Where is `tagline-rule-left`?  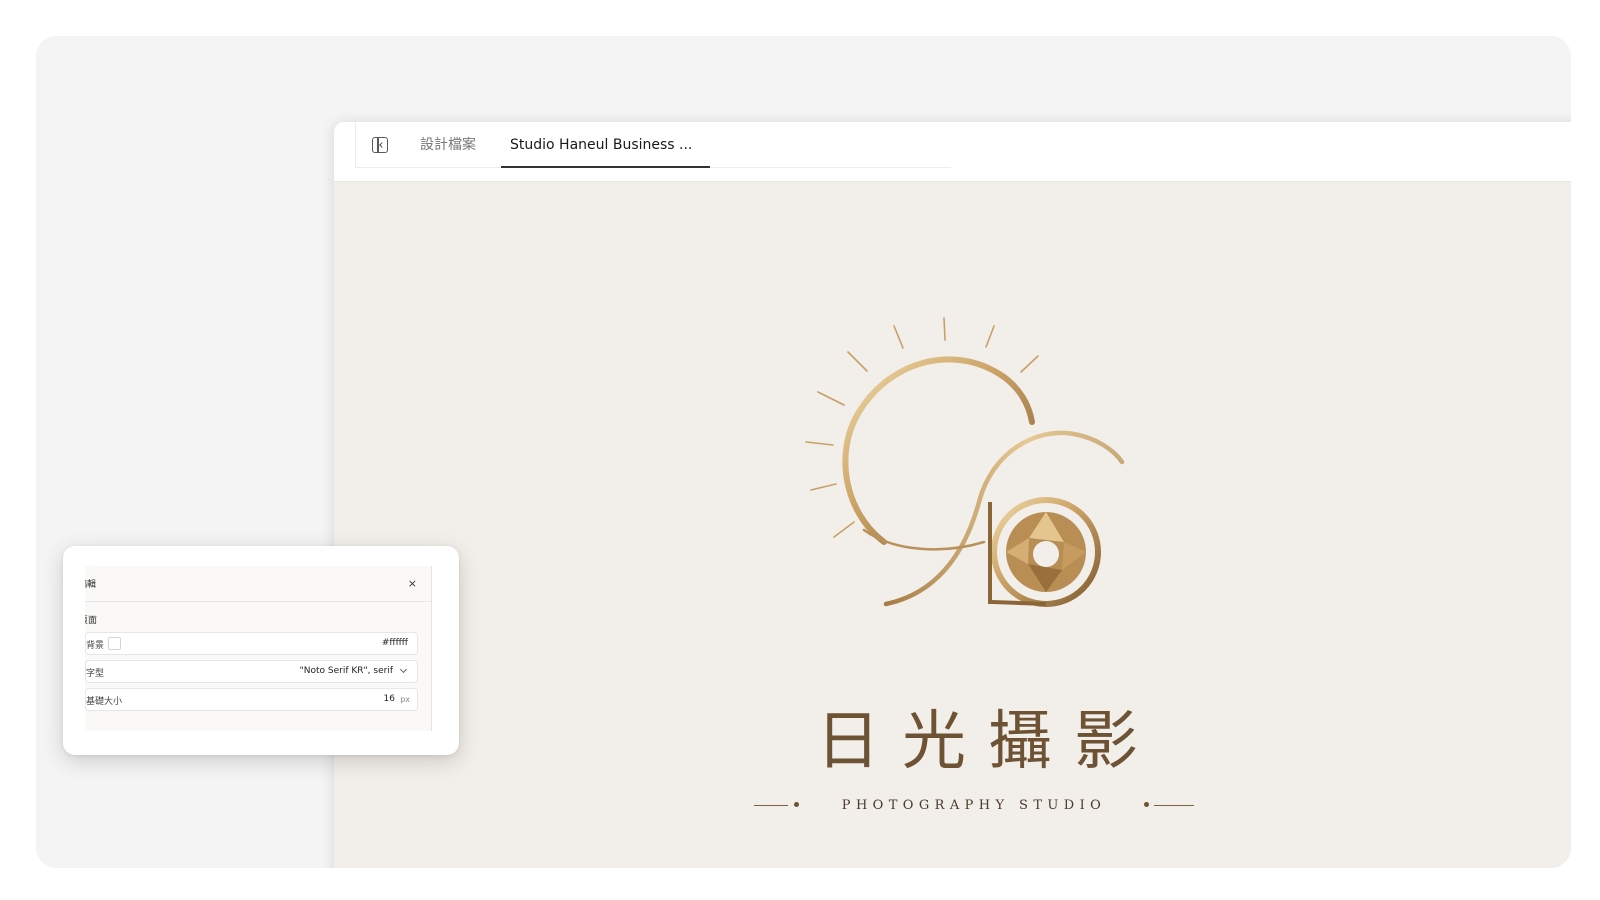
tagline-rule-left is located at coordinates (771, 805).